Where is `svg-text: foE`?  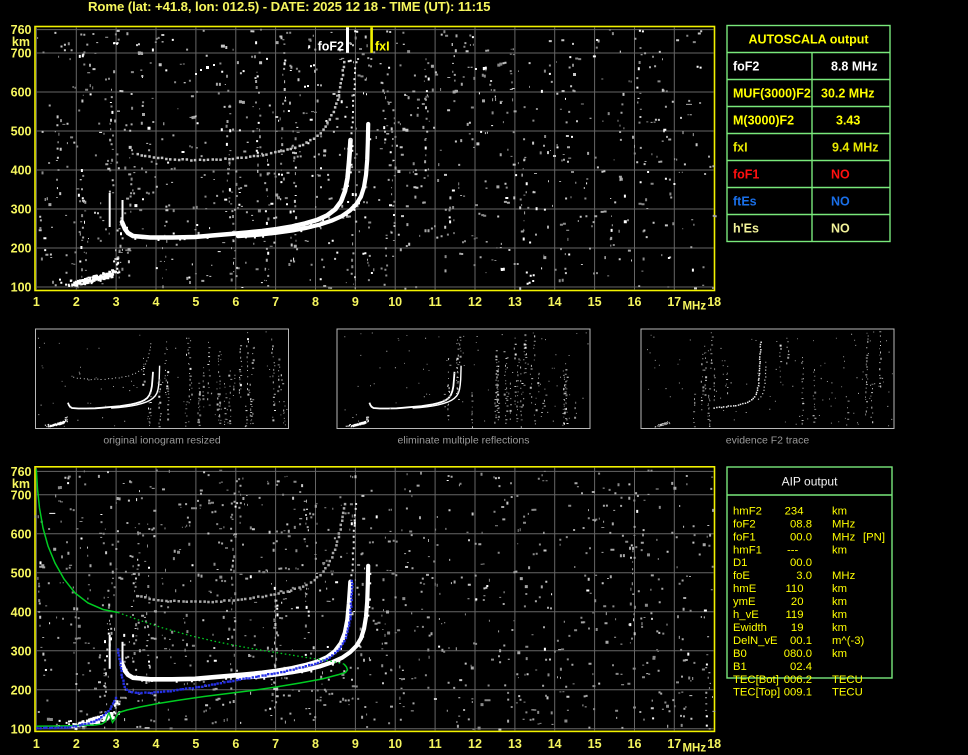 svg-text: foE is located at coordinates (741, 576).